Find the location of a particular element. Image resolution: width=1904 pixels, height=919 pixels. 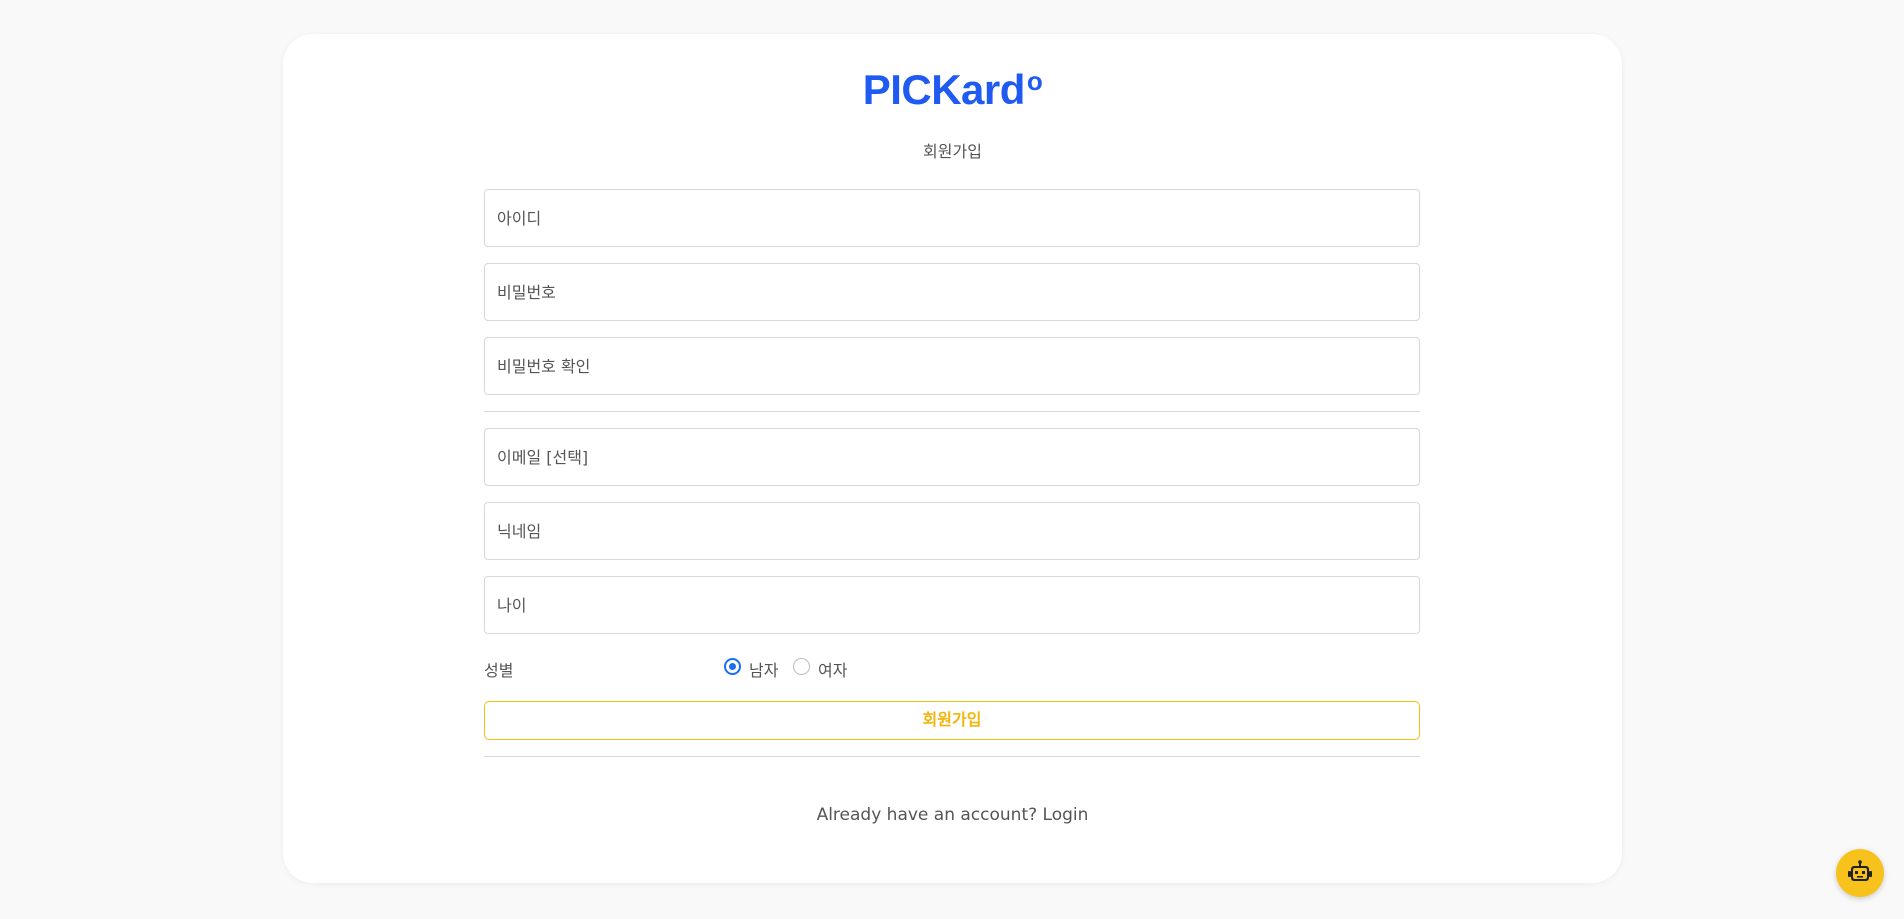

gender-option-female-label: 여자 is located at coordinates (832, 669).